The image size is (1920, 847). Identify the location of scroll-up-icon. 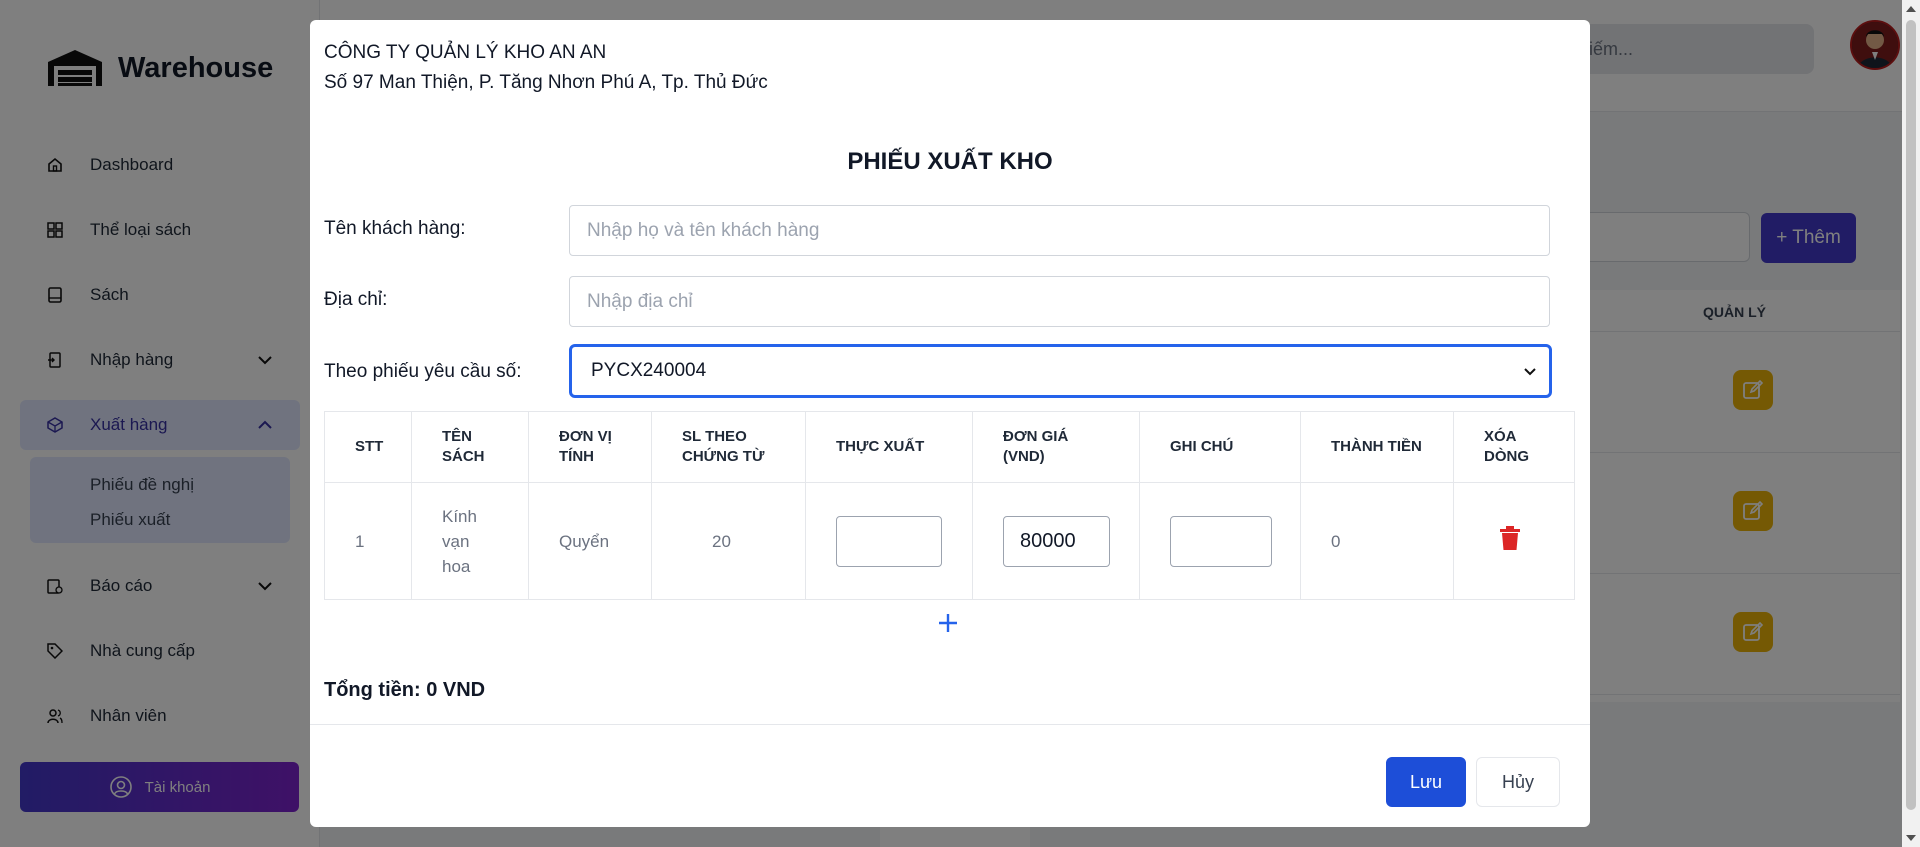
(1911, 9).